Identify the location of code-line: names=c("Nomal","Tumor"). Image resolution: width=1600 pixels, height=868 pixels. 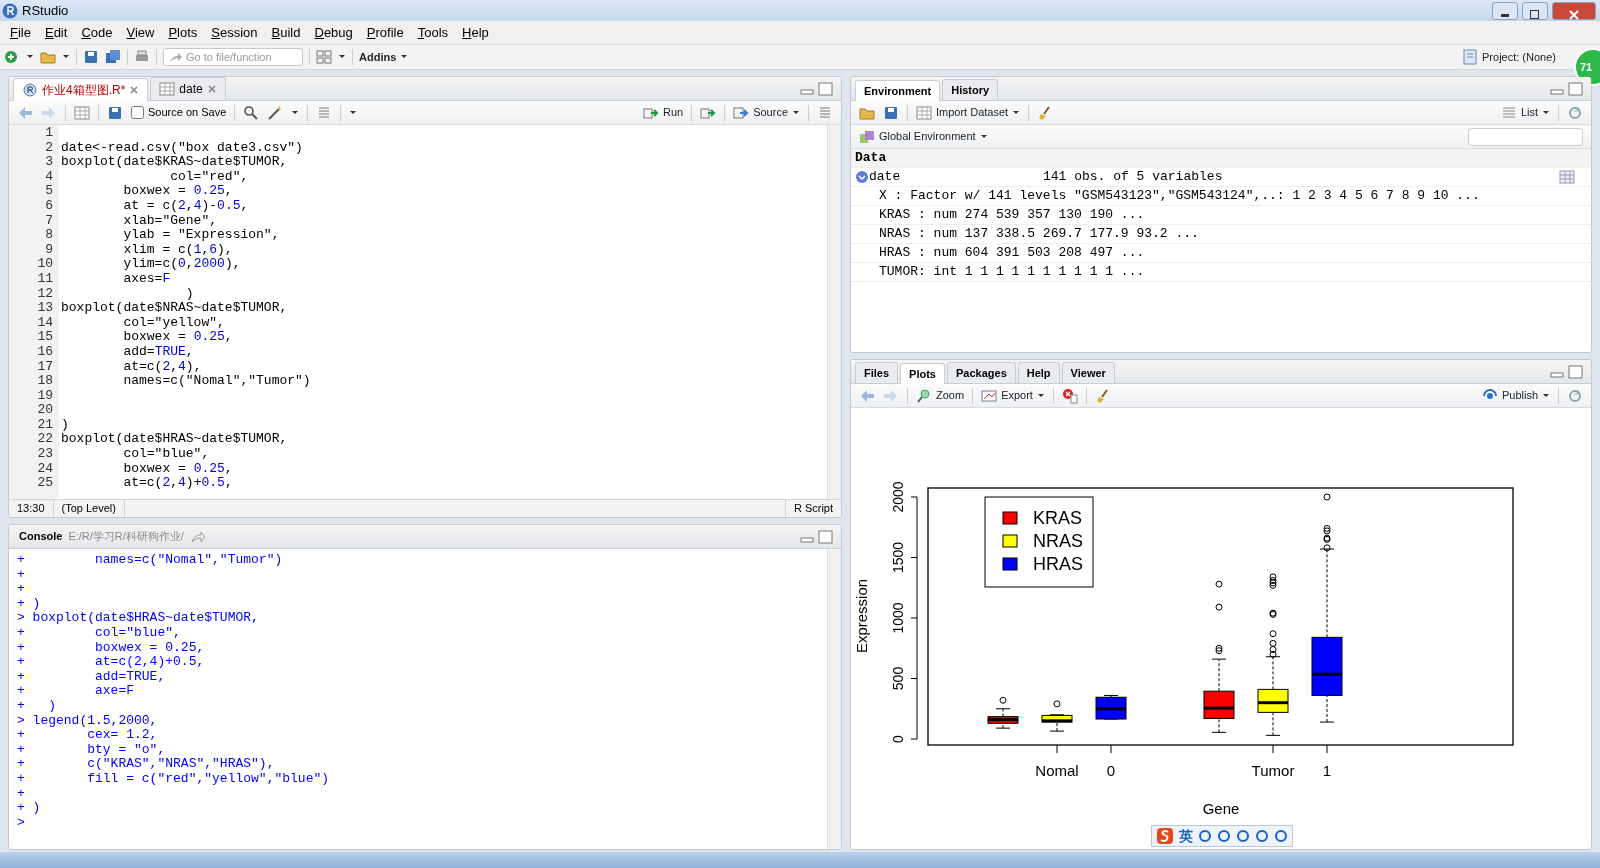
(217, 381).